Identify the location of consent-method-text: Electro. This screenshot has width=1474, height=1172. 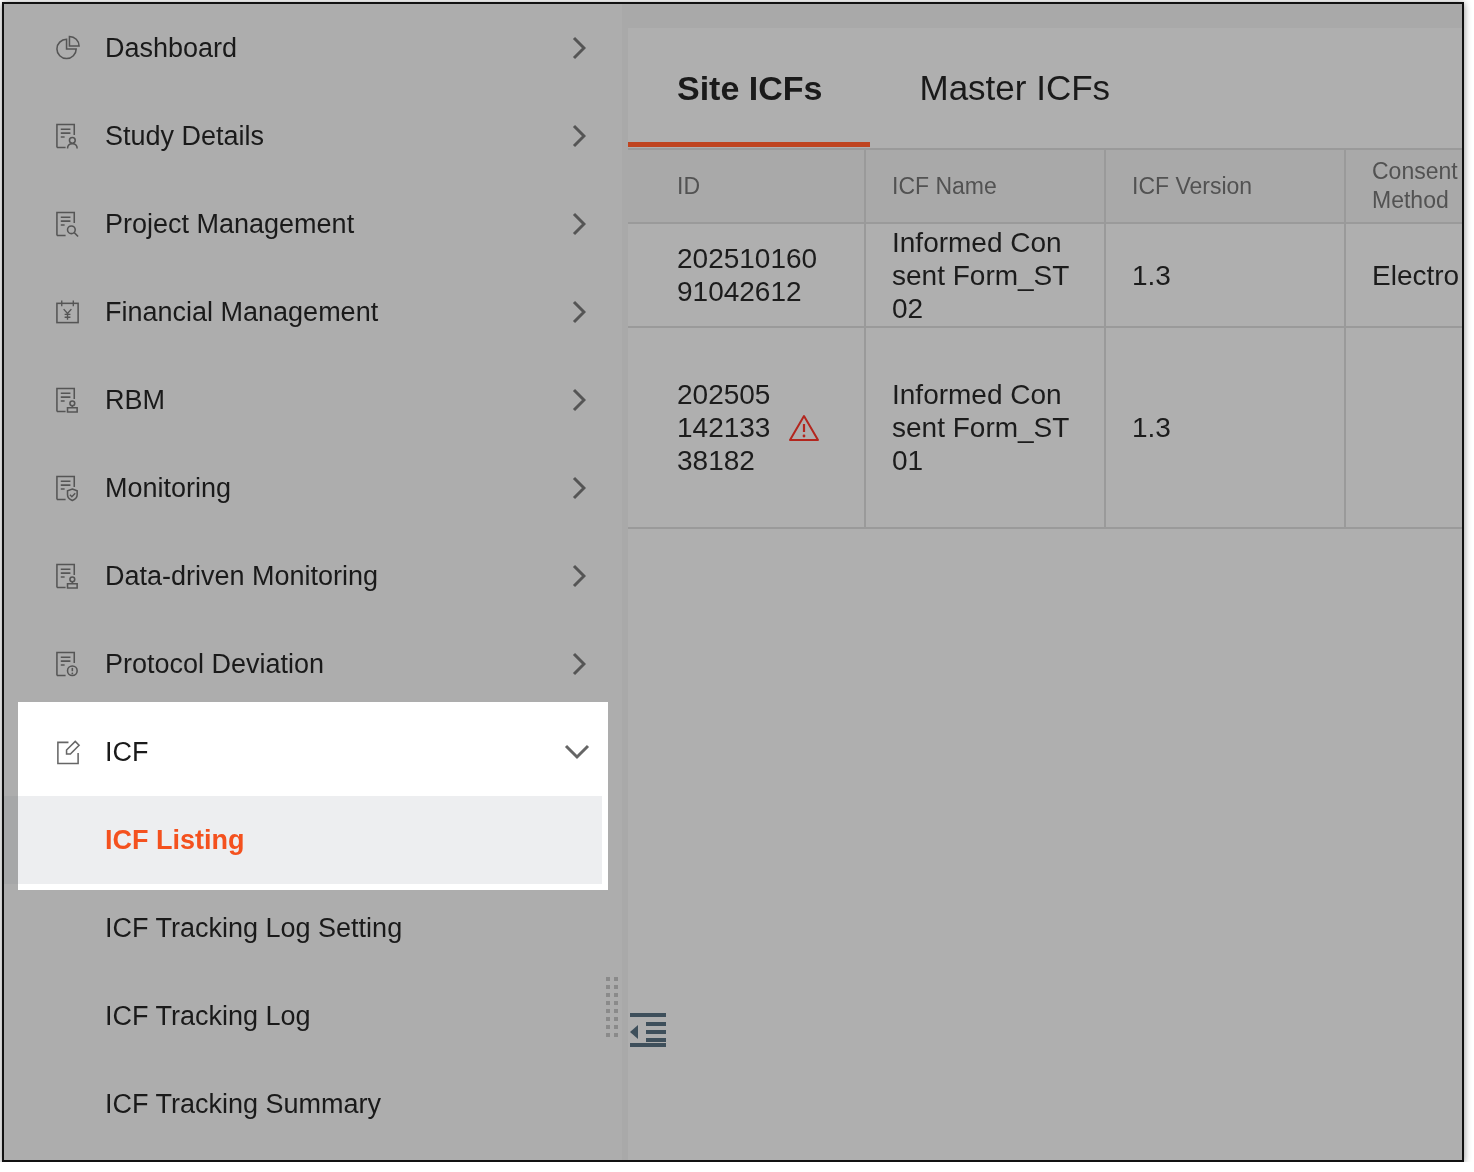
(1416, 275).